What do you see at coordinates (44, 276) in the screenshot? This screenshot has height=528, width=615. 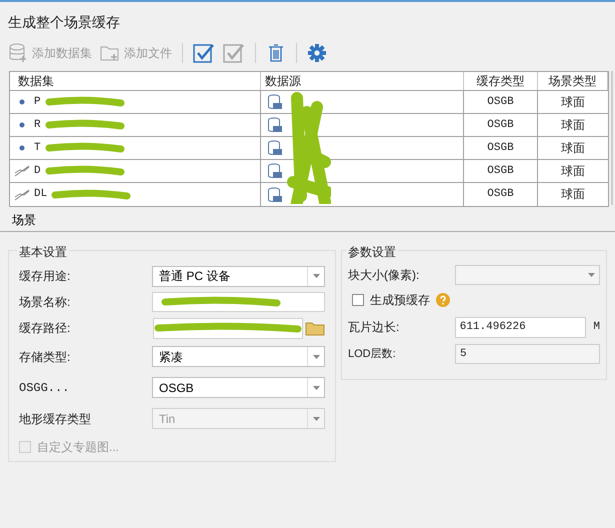 I see `field-label: 缓存用途:` at bounding box center [44, 276].